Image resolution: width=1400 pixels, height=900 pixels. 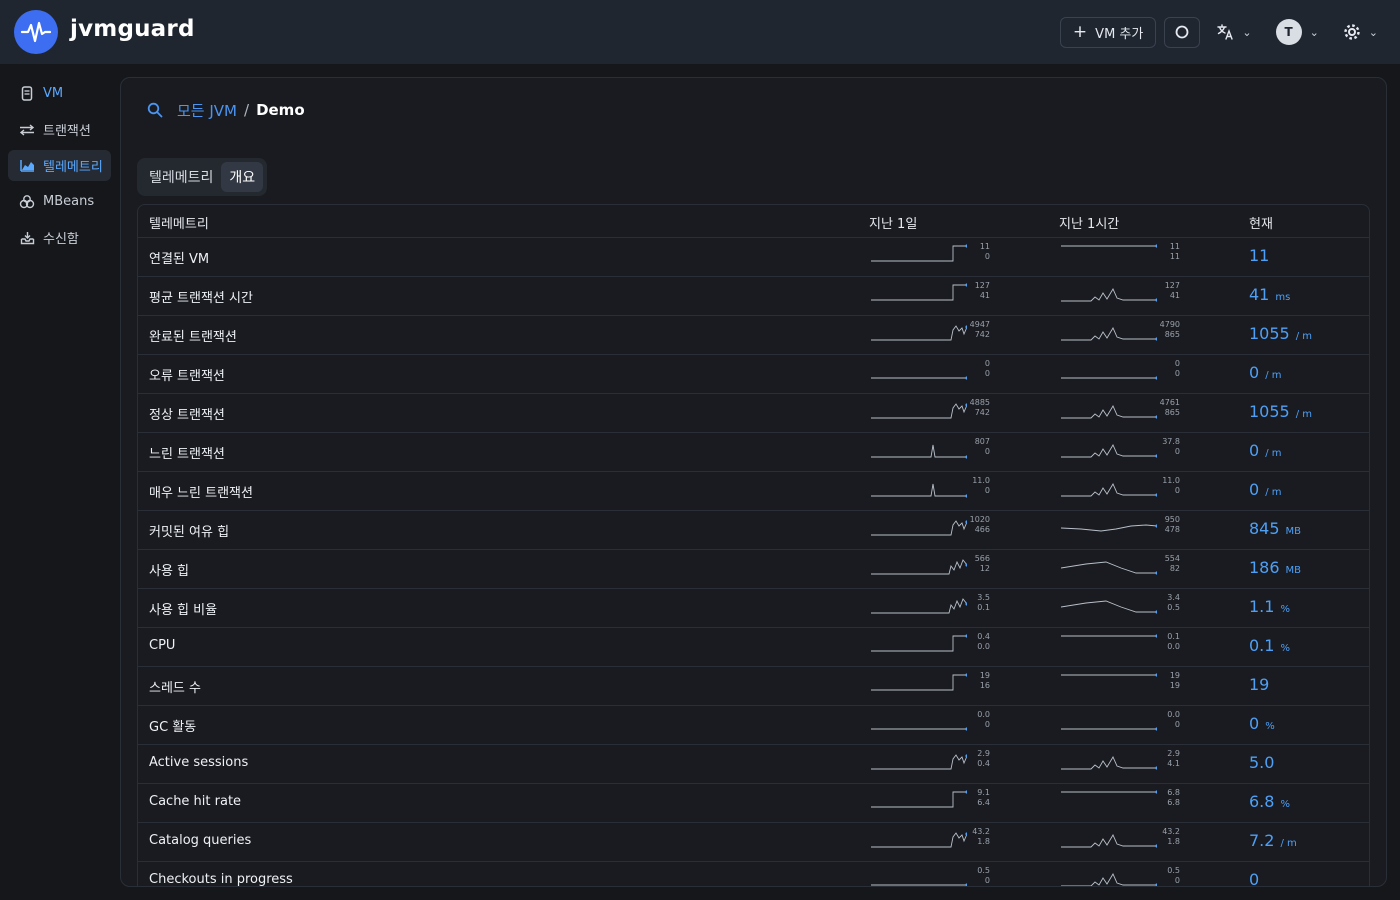 I want to click on transactions-icon, so click(x=27, y=130).